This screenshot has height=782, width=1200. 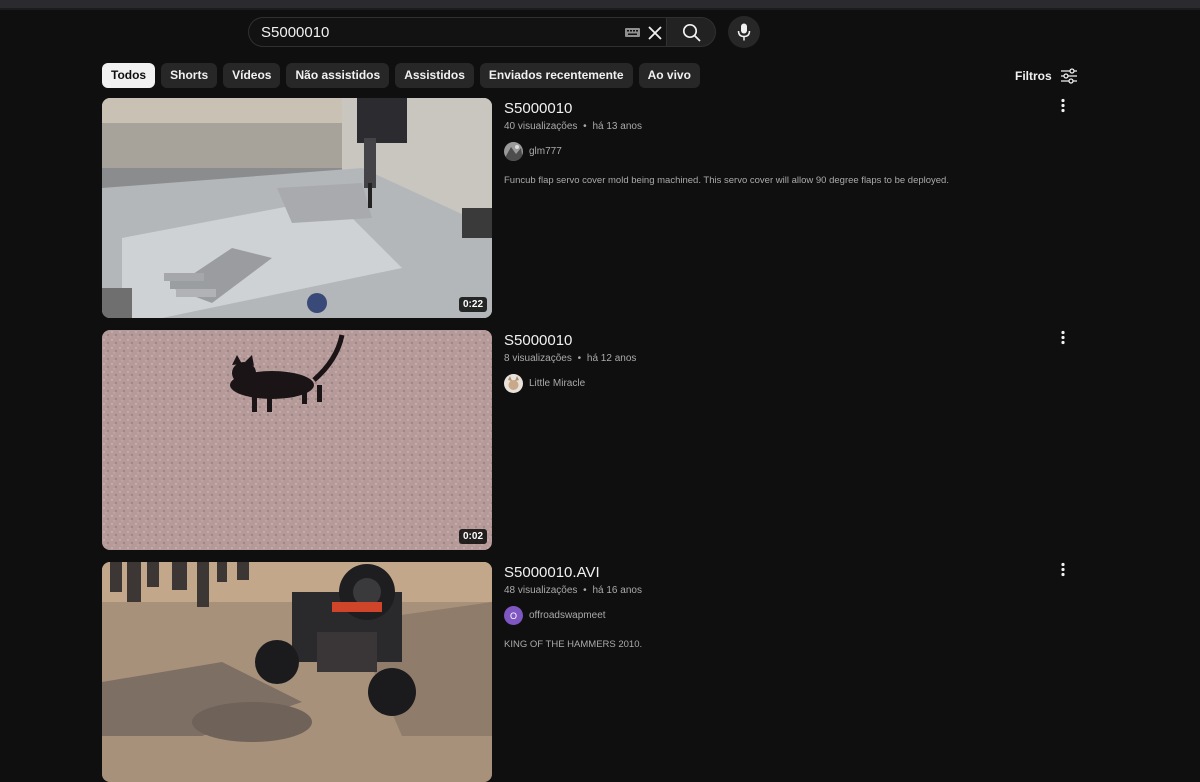 I want to click on video-metadata: 40 visualizações • há 13 anos, so click(x=573, y=126).